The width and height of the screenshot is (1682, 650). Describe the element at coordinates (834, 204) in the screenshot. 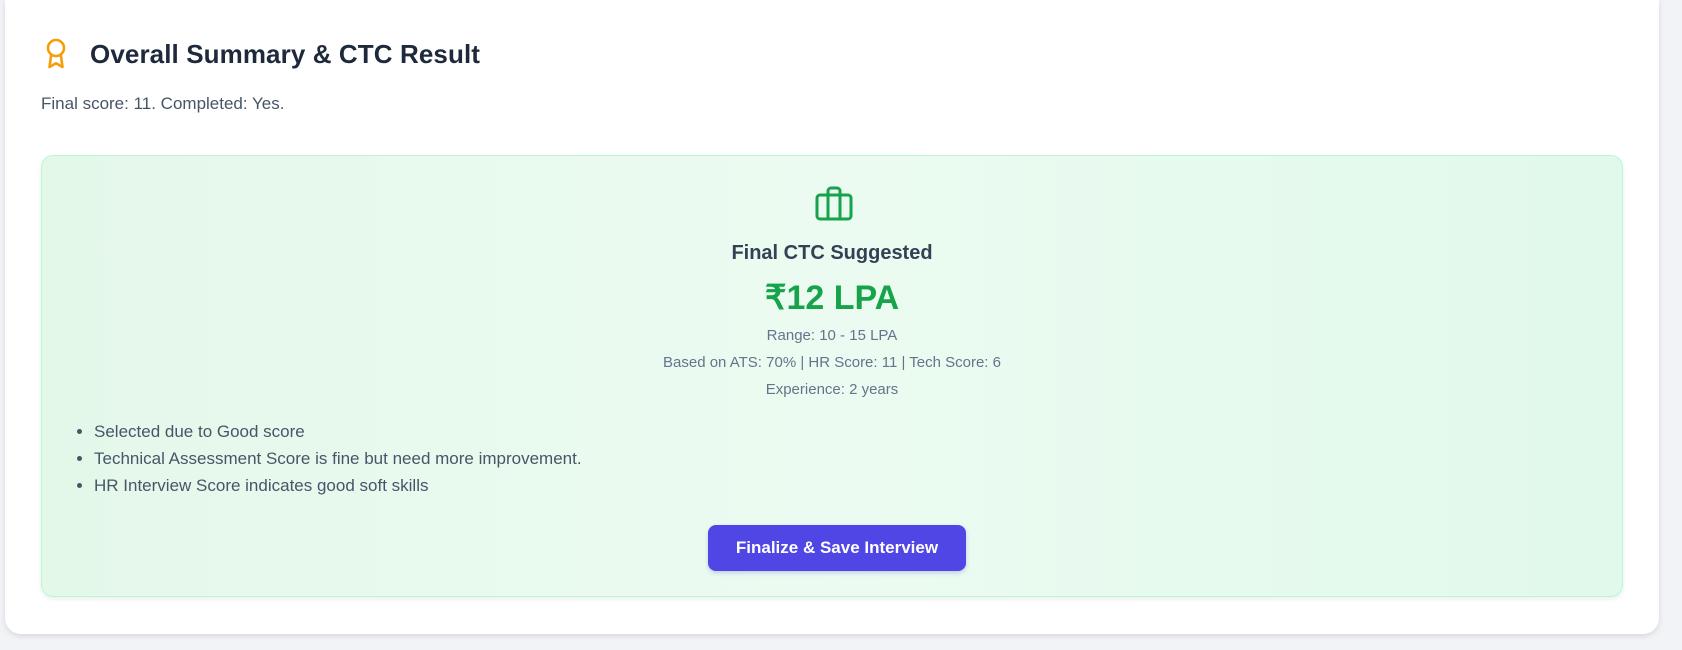

I see `briefcase-icon` at that location.